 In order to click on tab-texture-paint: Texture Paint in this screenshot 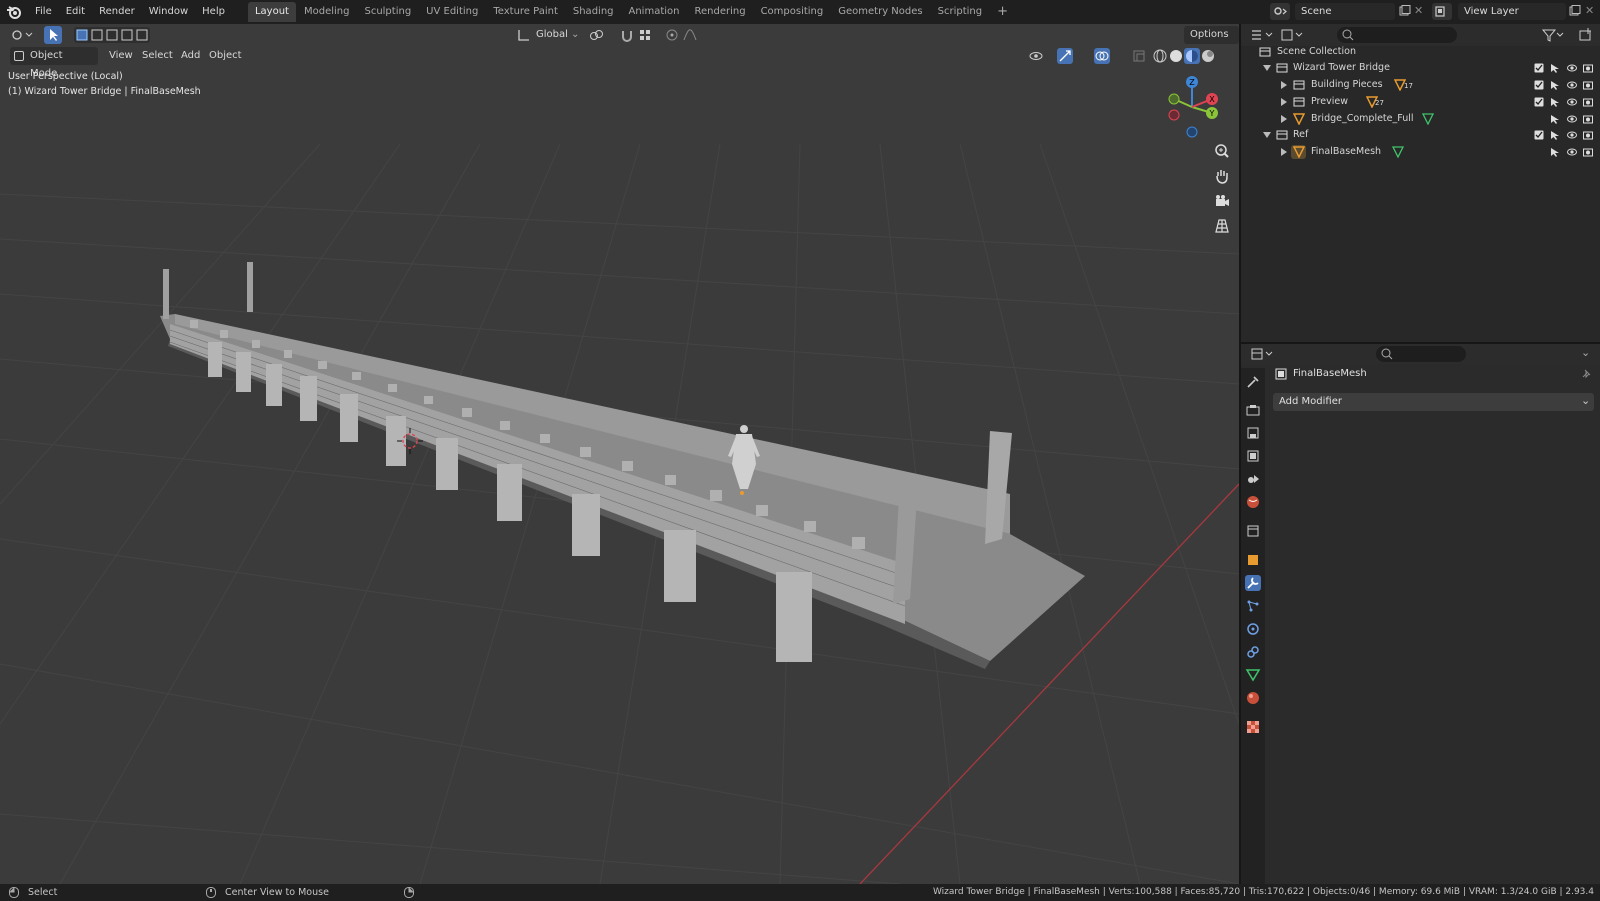, I will do `click(525, 12)`.